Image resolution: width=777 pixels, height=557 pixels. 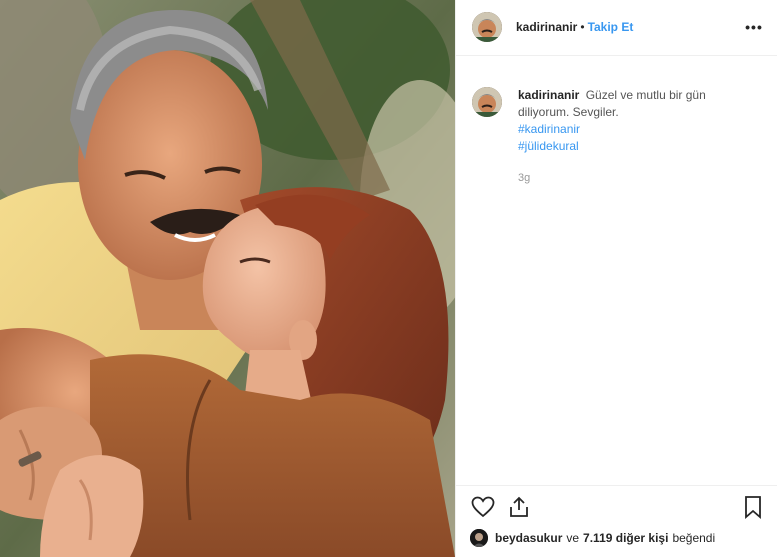 I want to click on author-username: kadirinanir, so click(x=546, y=27).